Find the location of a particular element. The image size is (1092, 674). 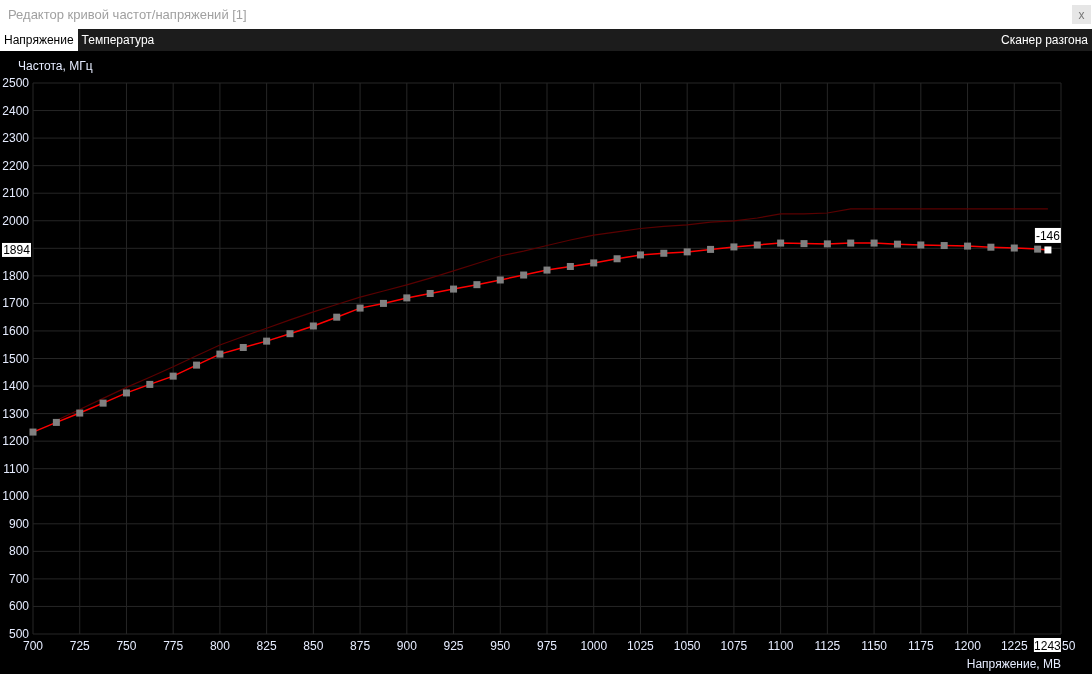

x-tick-label: 850 is located at coordinates (313, 646).